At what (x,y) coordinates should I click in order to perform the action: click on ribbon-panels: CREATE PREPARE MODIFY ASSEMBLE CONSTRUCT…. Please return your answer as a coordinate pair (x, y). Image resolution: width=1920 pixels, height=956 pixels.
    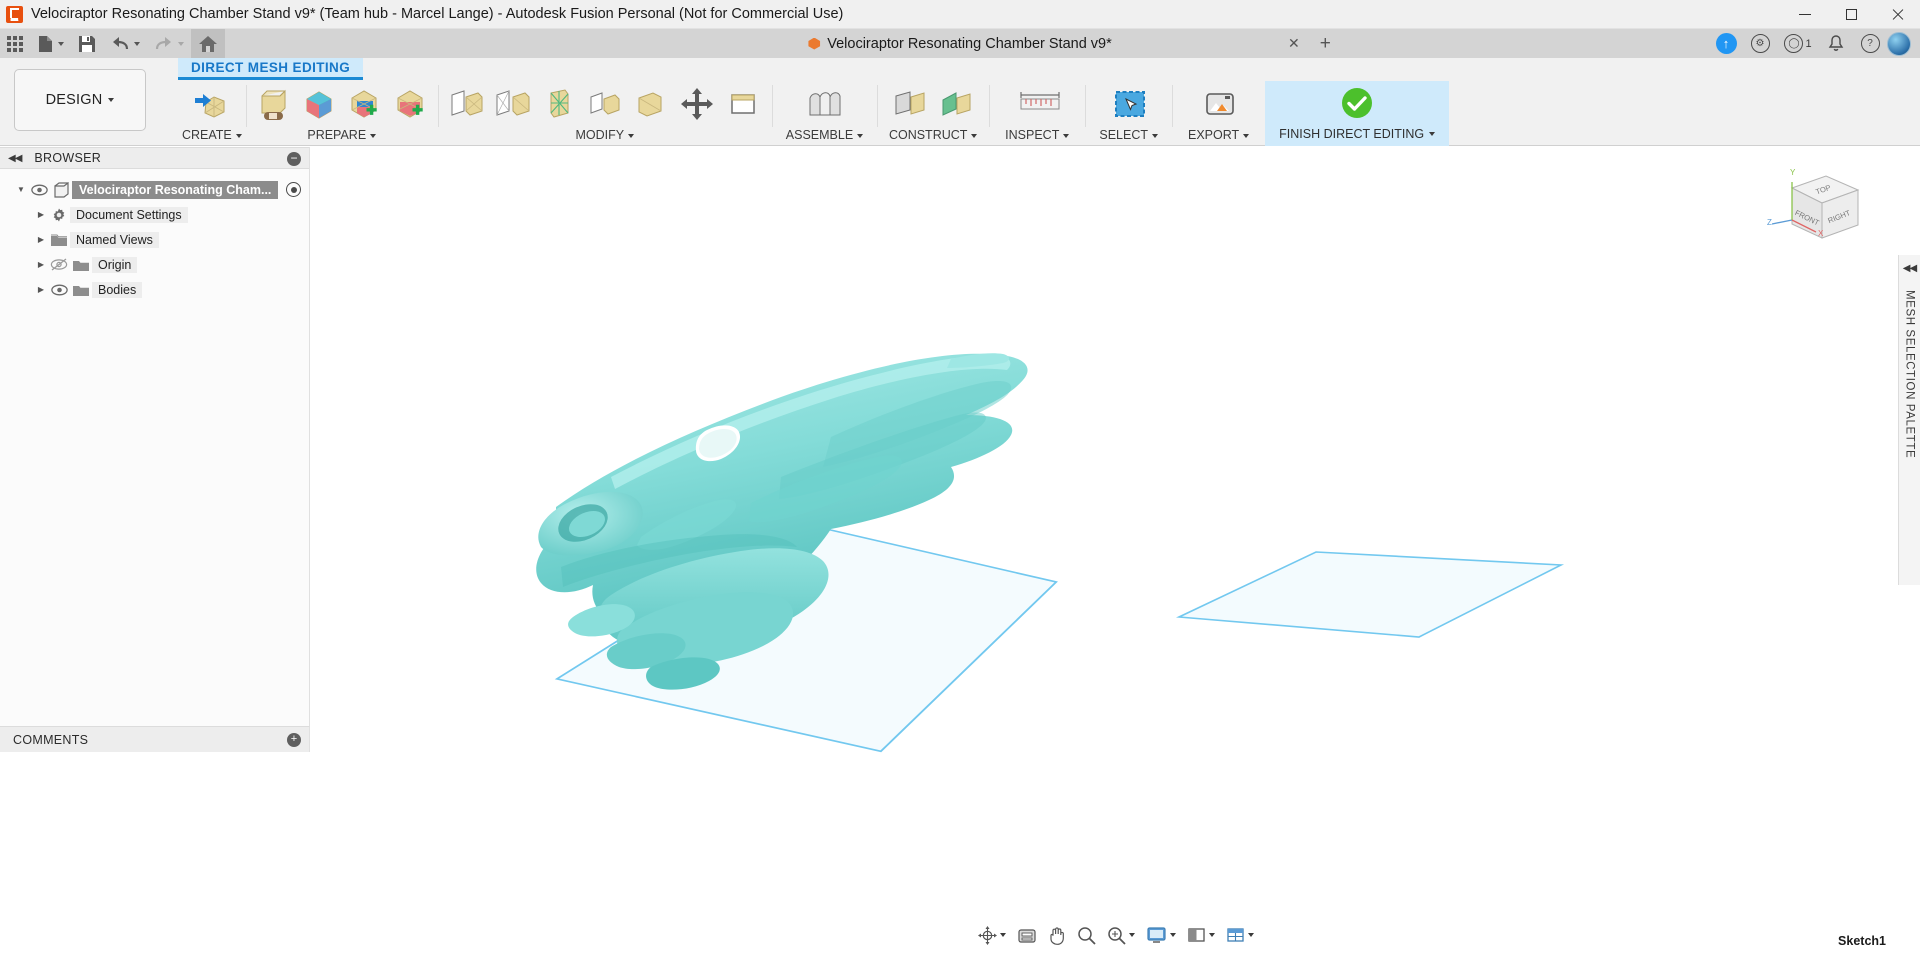
    Looking at the image, I should click on (814, 113).